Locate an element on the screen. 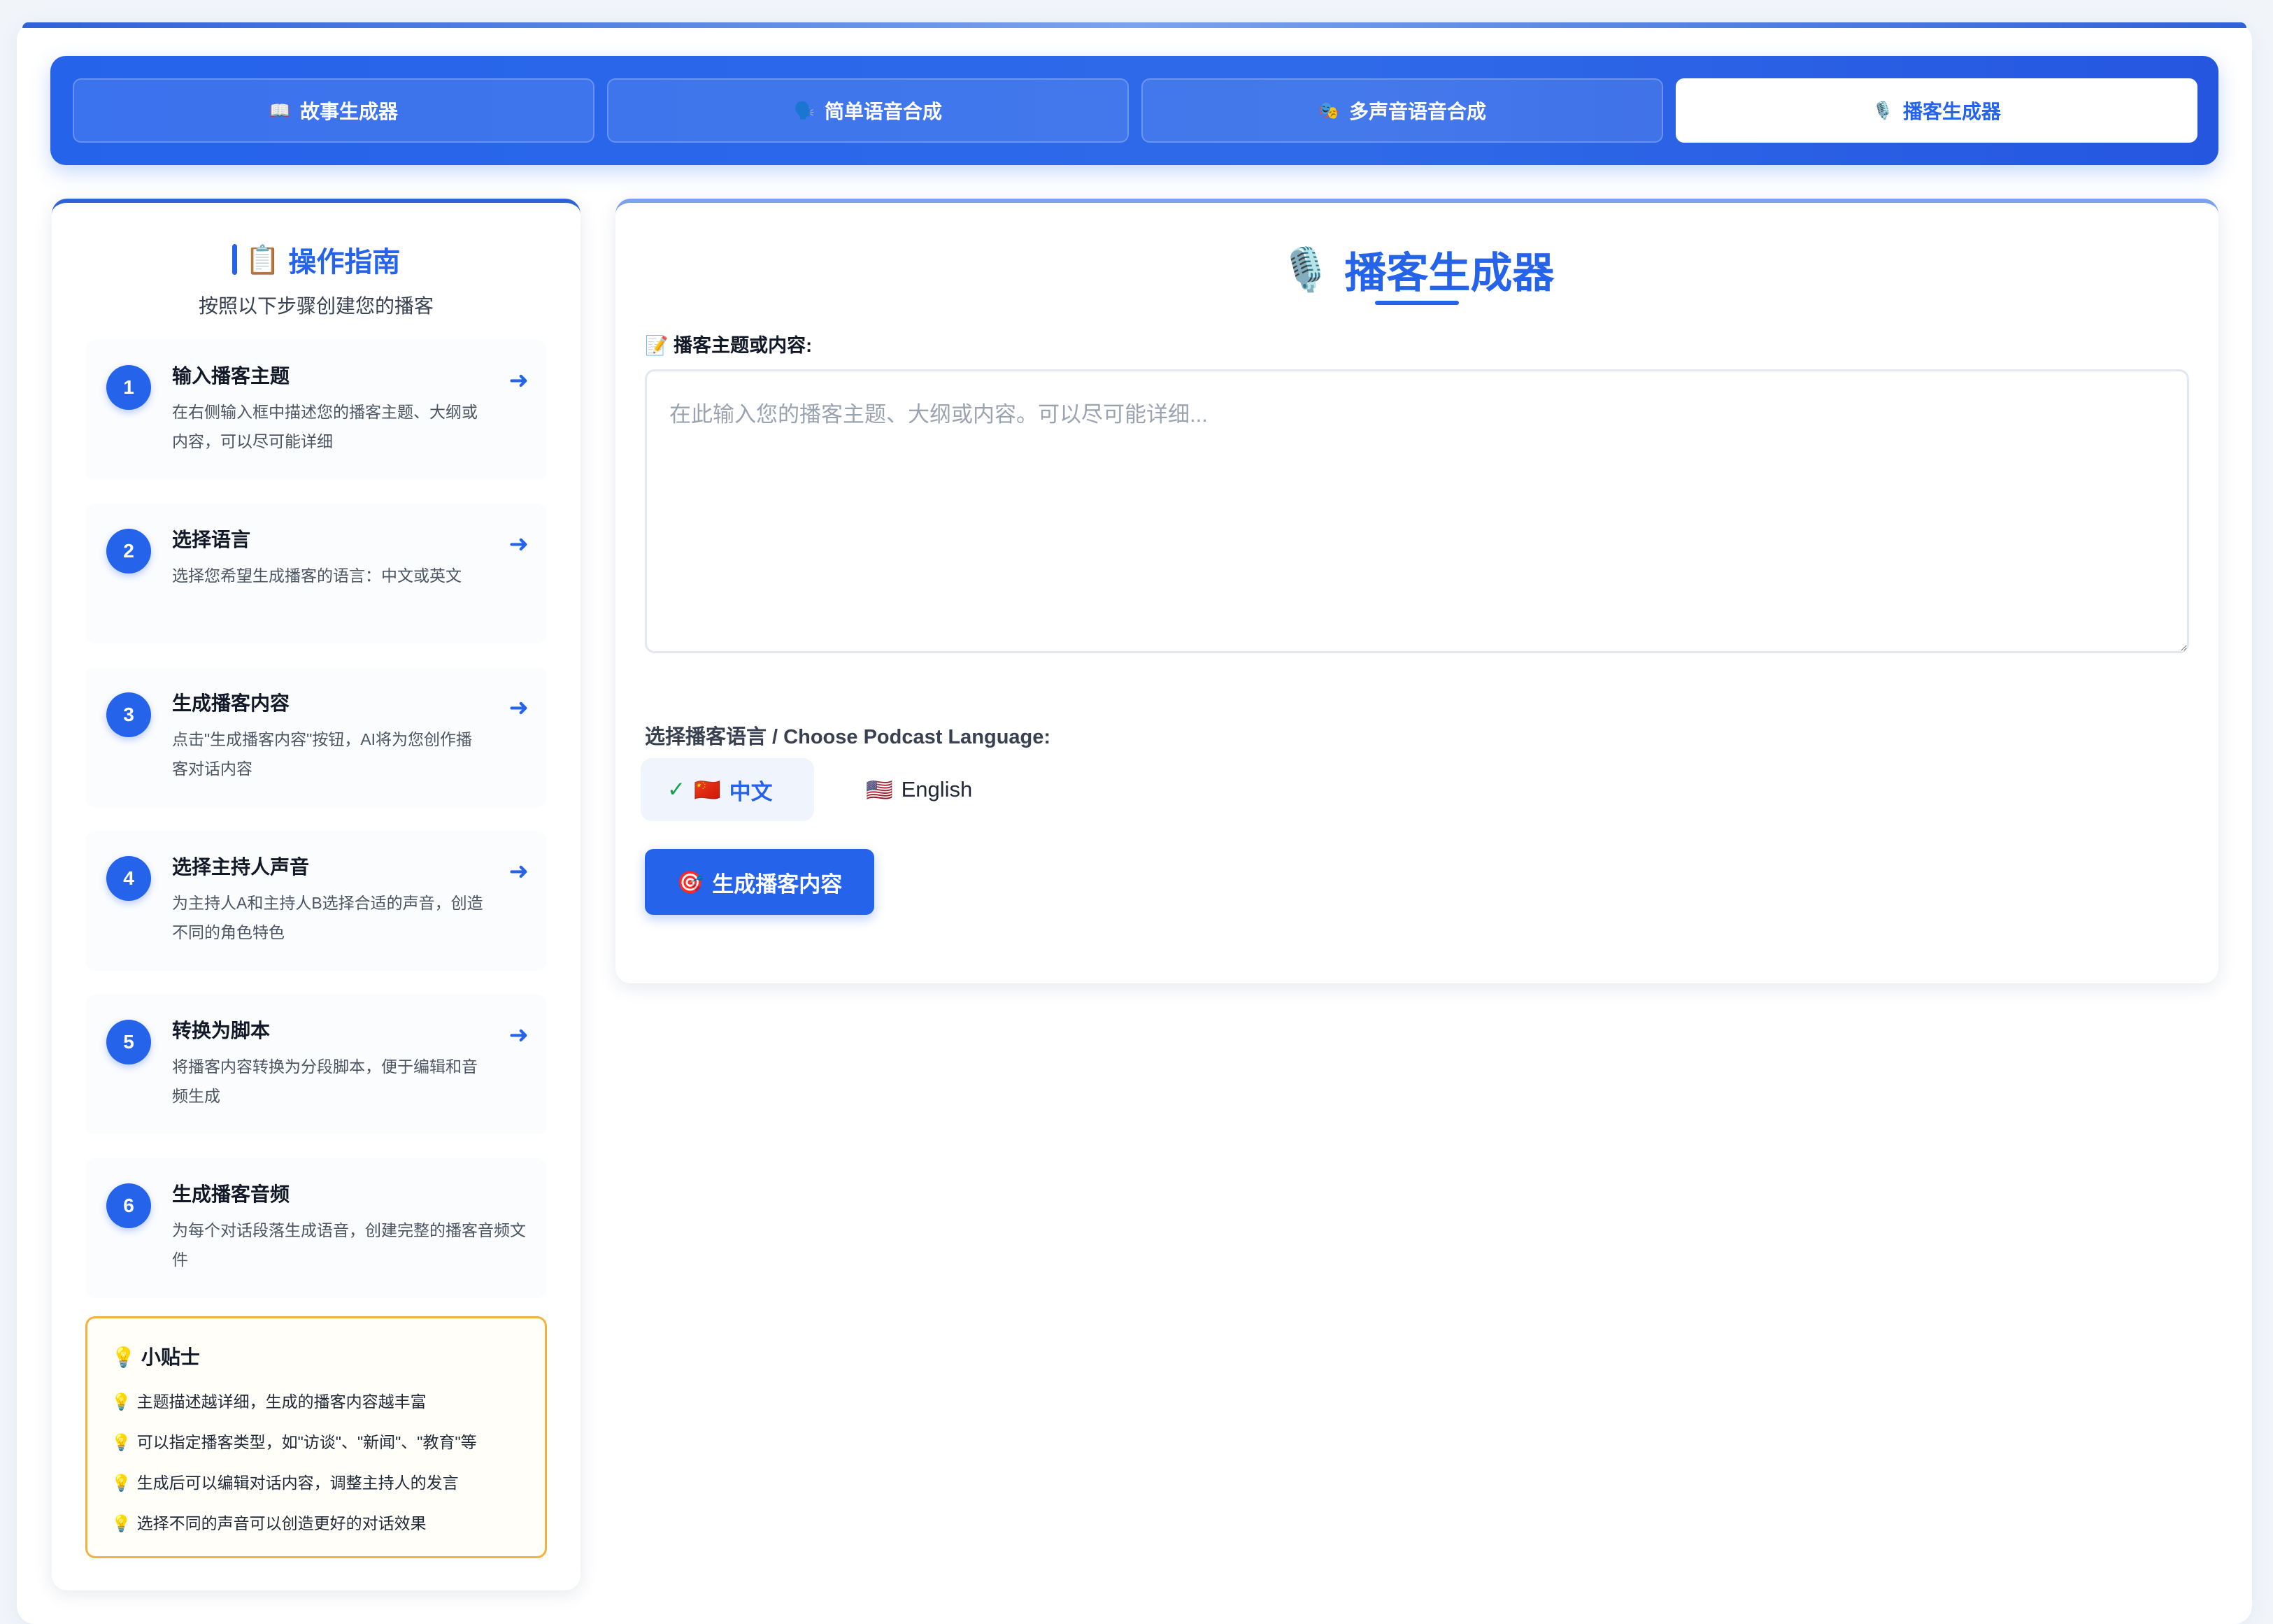 The image size is (2273, 1624). step-number: 6 is located at coordinates (128, 1206).